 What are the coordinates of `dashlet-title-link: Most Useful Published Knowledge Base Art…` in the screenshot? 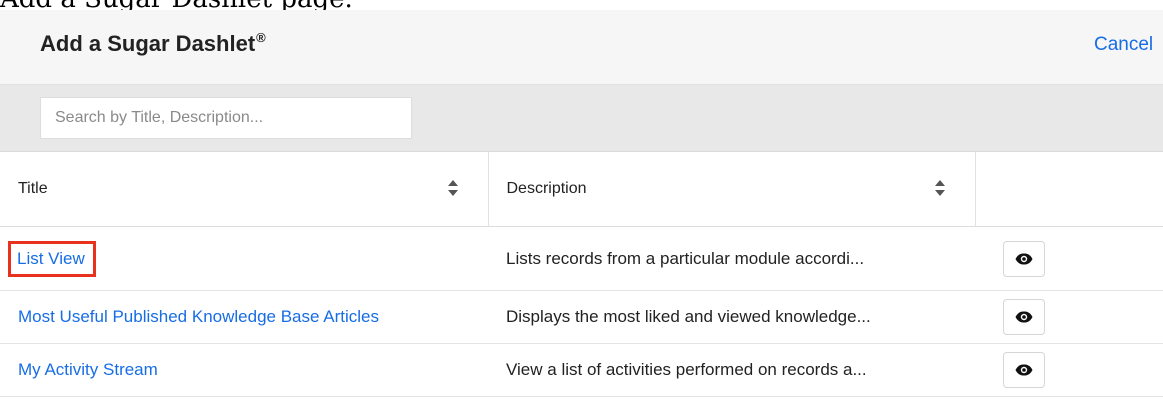 It's located at (198, 316).